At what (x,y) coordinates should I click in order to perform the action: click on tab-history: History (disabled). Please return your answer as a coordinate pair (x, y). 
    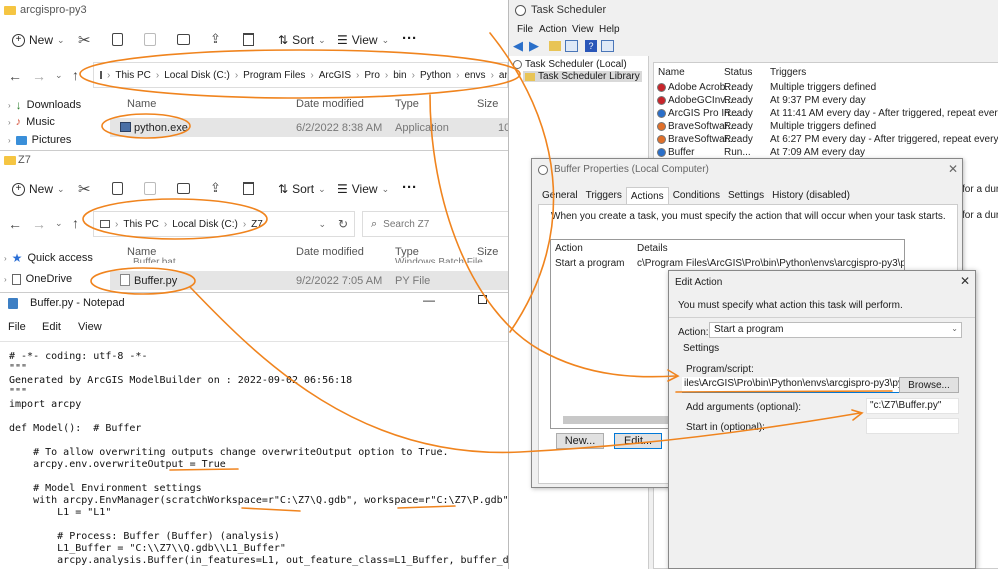
    Looking at the image, I should click on (811, 196).